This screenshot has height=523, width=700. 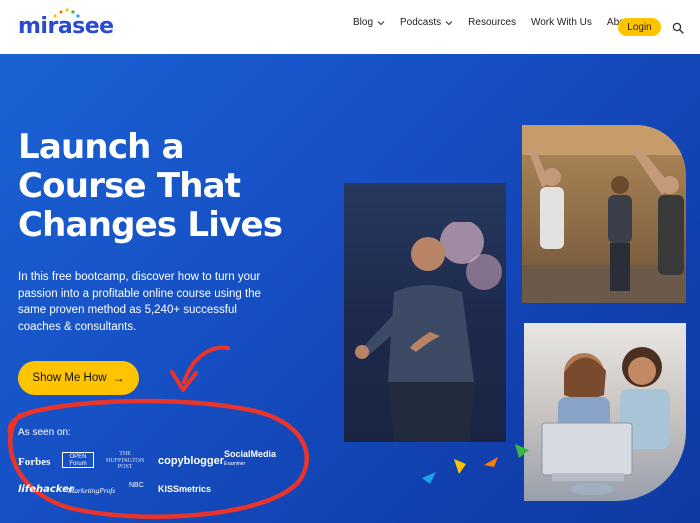 What do you see at coordinates (92, 490) in the screenshot?
I see `marketingprofs-logo: MarketingProfs` at bounding box center [92, 490].